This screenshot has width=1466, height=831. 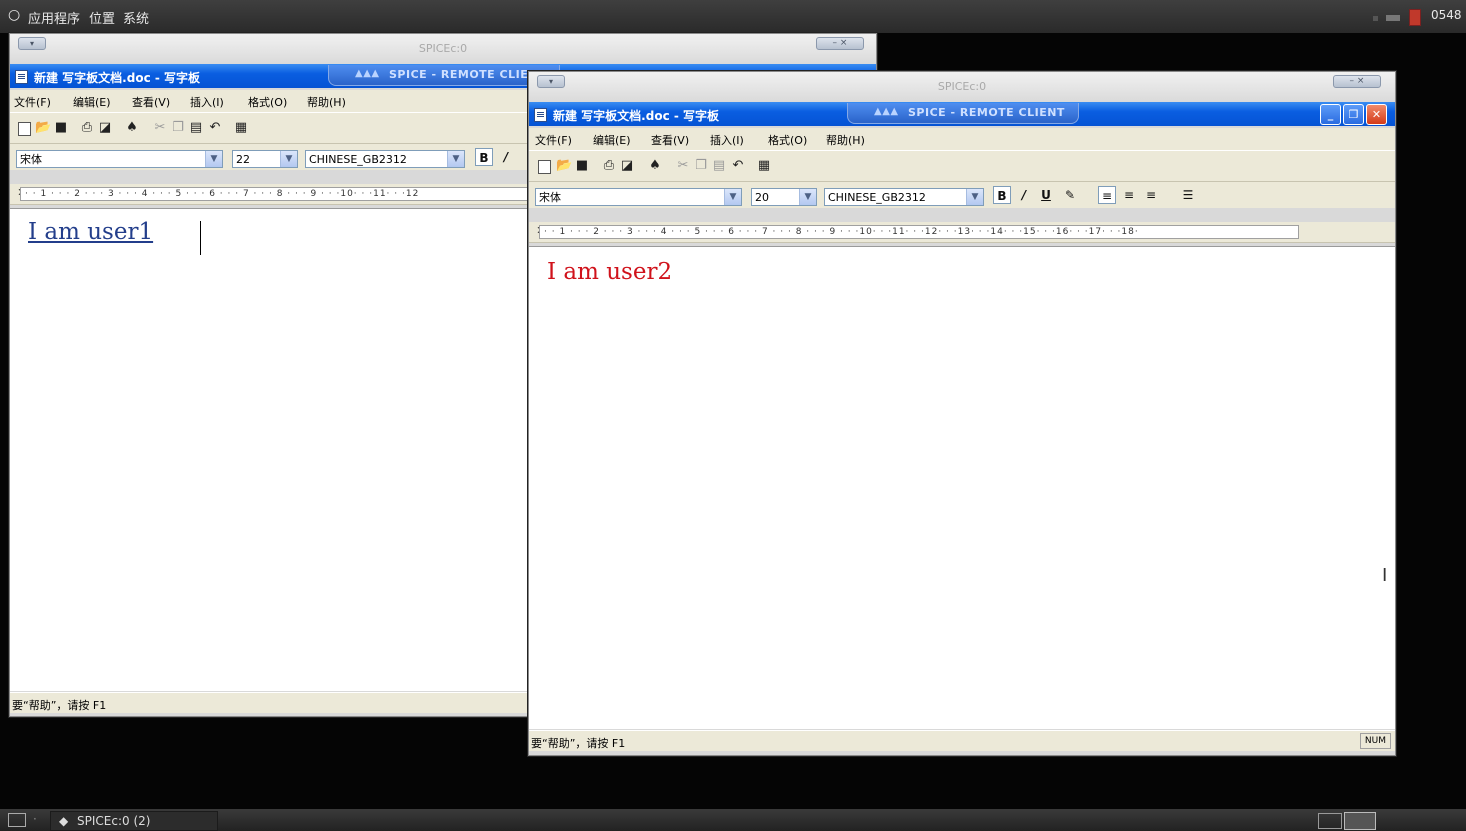 What do you see at coordinates (1129, 195) in the screenshot?
I see `align-center-button: ≡` at bounding box center [1129, 195].